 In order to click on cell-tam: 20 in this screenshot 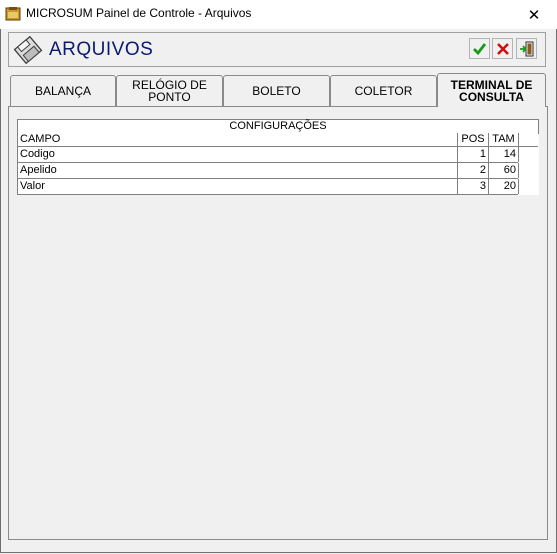, I will do `click(503, 186)`.